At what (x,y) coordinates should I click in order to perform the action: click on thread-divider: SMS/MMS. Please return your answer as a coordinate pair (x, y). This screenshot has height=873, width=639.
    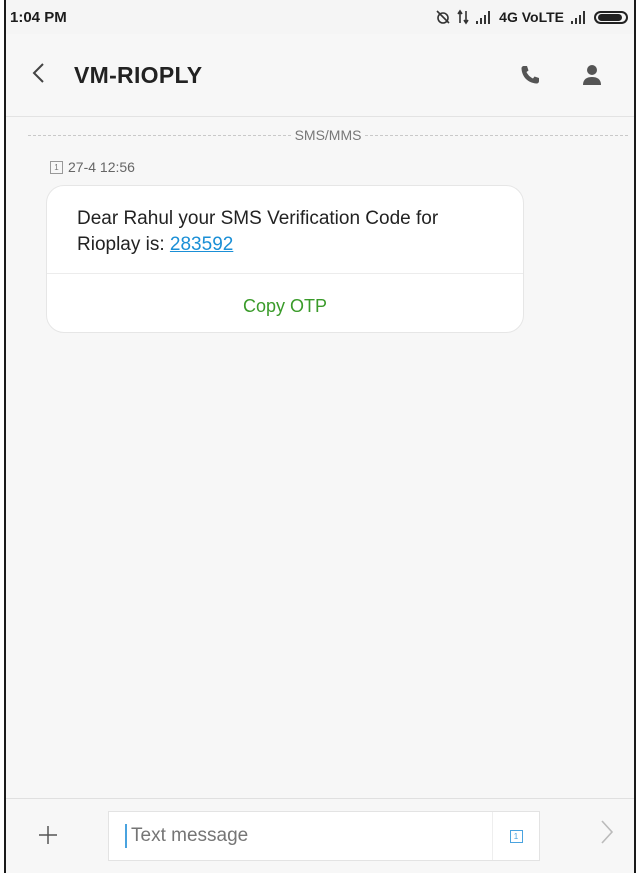
    Looking at the image, I should click on (328, 135).